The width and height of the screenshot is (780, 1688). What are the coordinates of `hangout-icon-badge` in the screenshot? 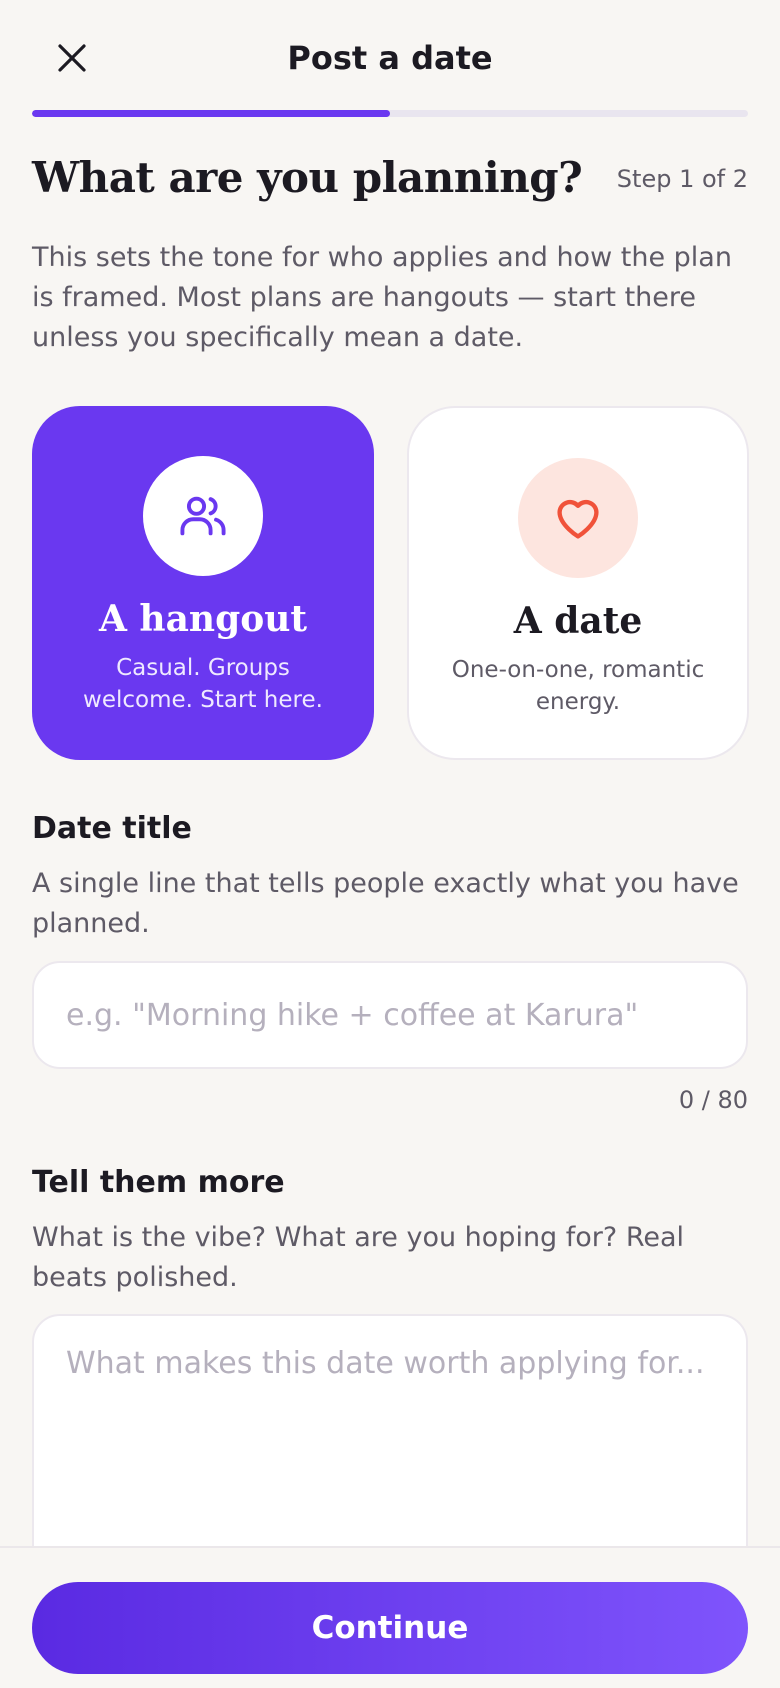 It's located at (203, 516).